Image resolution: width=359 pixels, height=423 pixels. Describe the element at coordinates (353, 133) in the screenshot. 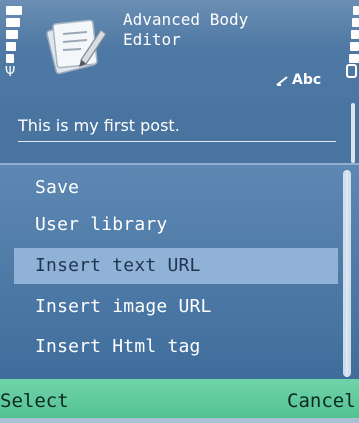

I see `editor-scrollbar` at that location.